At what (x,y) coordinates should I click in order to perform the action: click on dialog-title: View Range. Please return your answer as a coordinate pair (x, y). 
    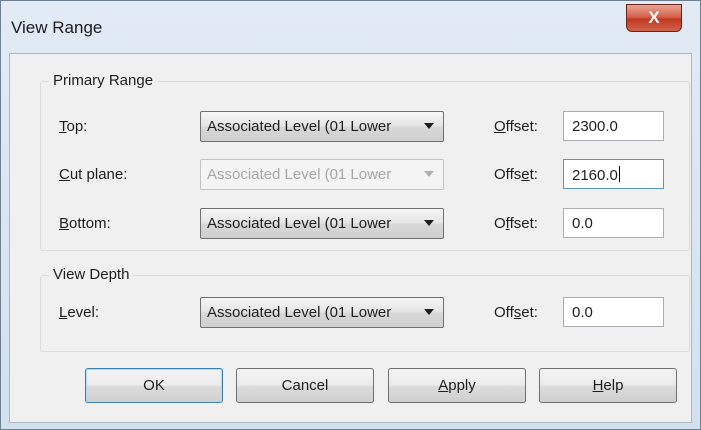
    Looking at the image, I should click on (57, 27).